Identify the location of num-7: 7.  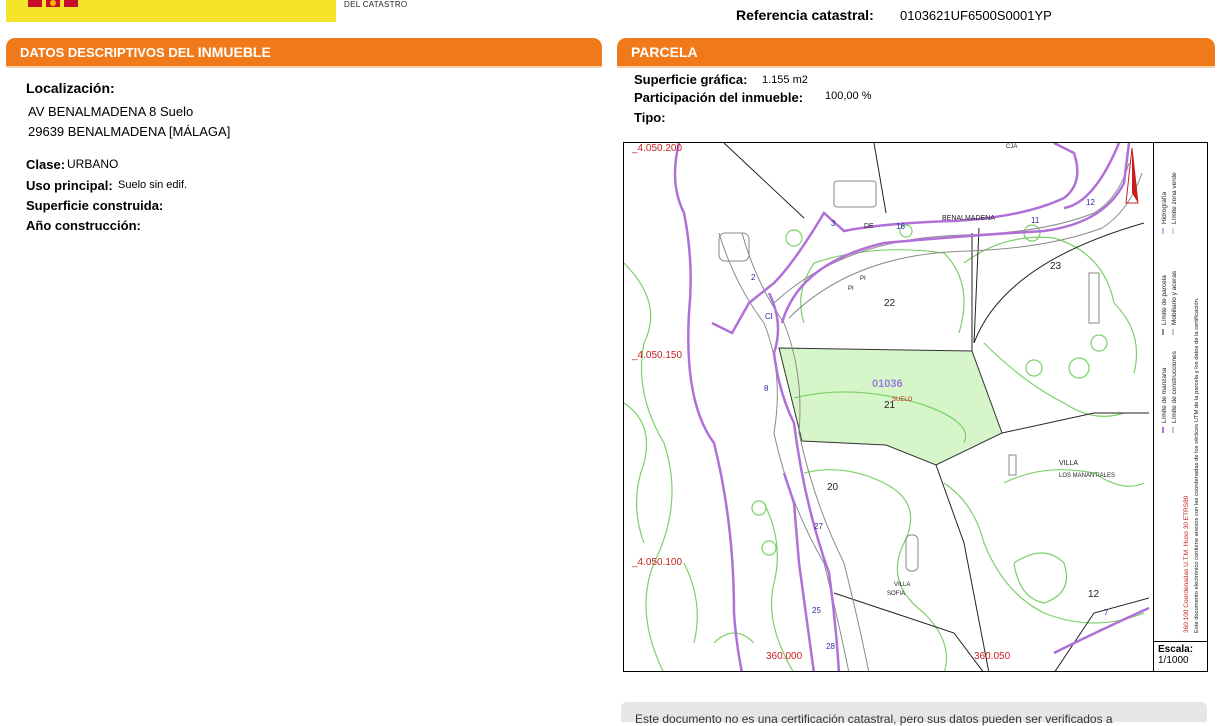
(1106, 612).